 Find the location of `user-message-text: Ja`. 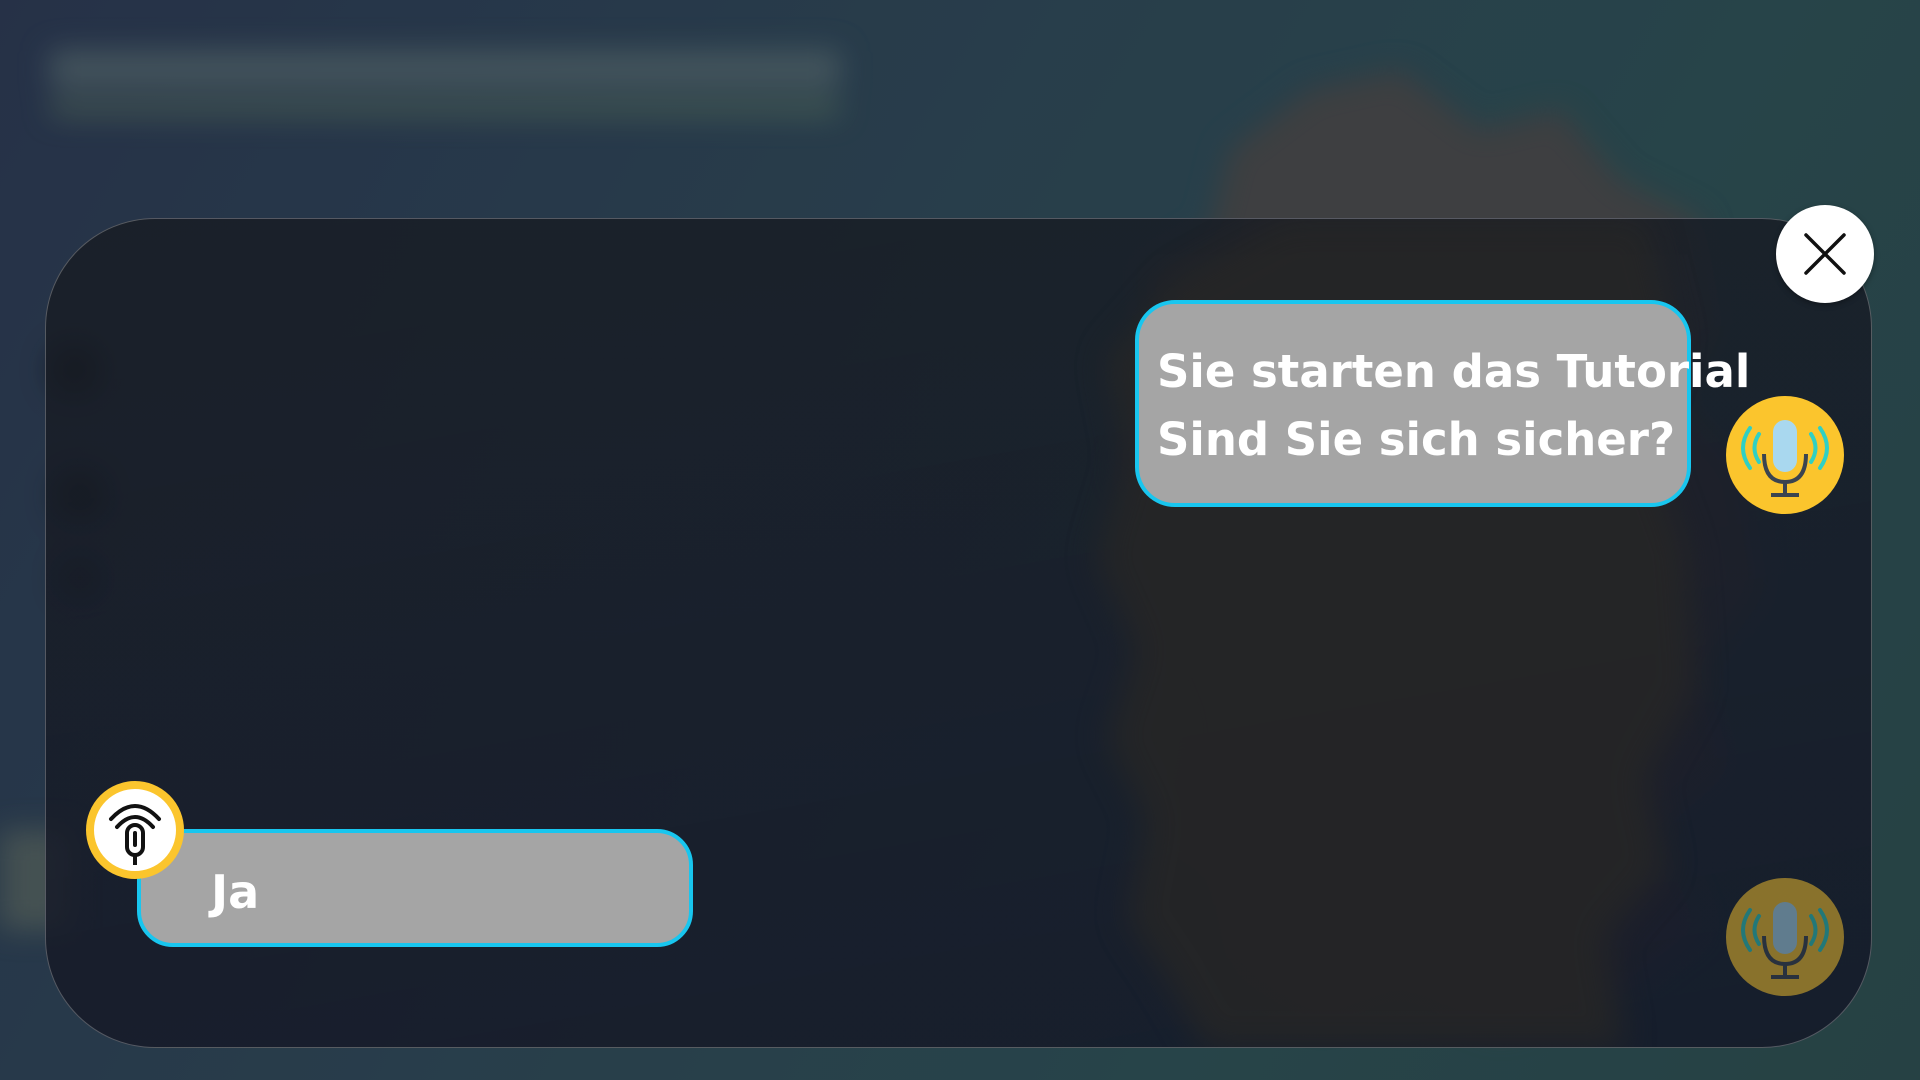

user-message-text: Ja is located at coordinates (235, 892).